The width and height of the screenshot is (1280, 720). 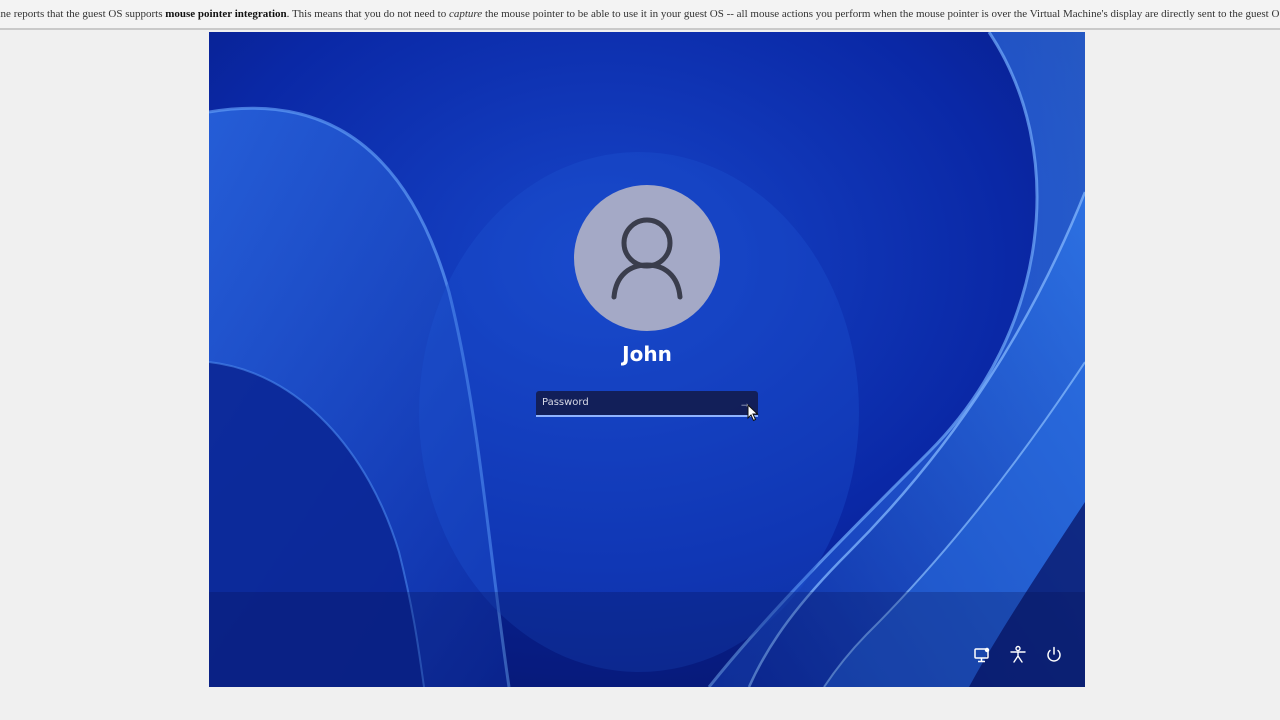 I want to click on password-placeholder: Password, so click(x=565, y=402).